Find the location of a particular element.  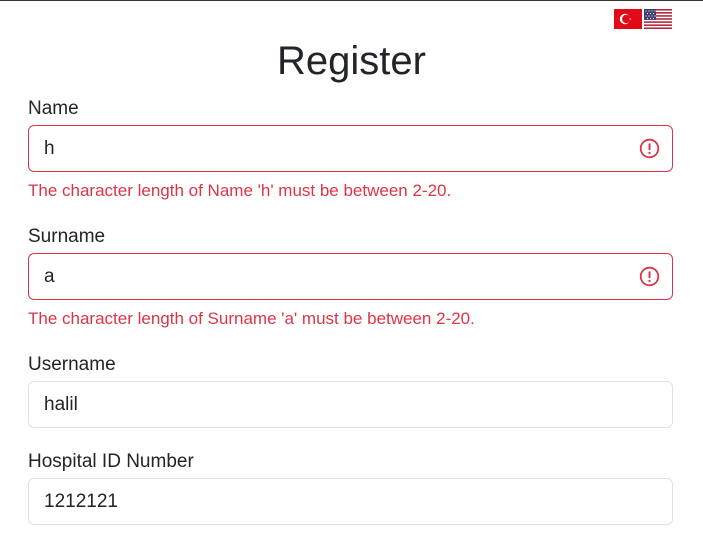

surname-input-wrapper is located at coordinates (350, 276).